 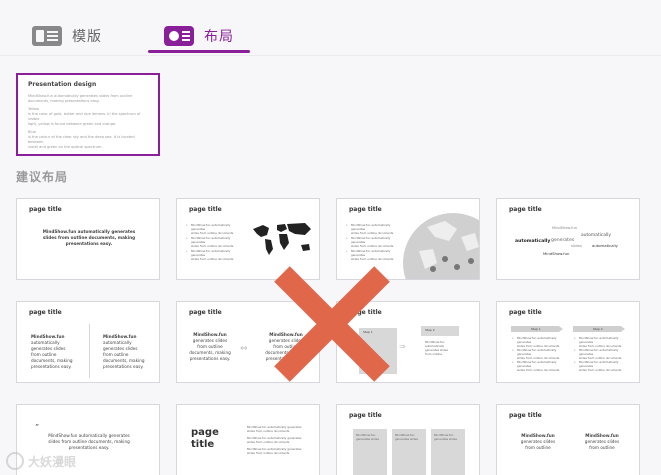 What do you see at coordinates (330, 28) in the screenshot?
I see `tab-bar: 模版 布局` at bounding box center [330, 28].